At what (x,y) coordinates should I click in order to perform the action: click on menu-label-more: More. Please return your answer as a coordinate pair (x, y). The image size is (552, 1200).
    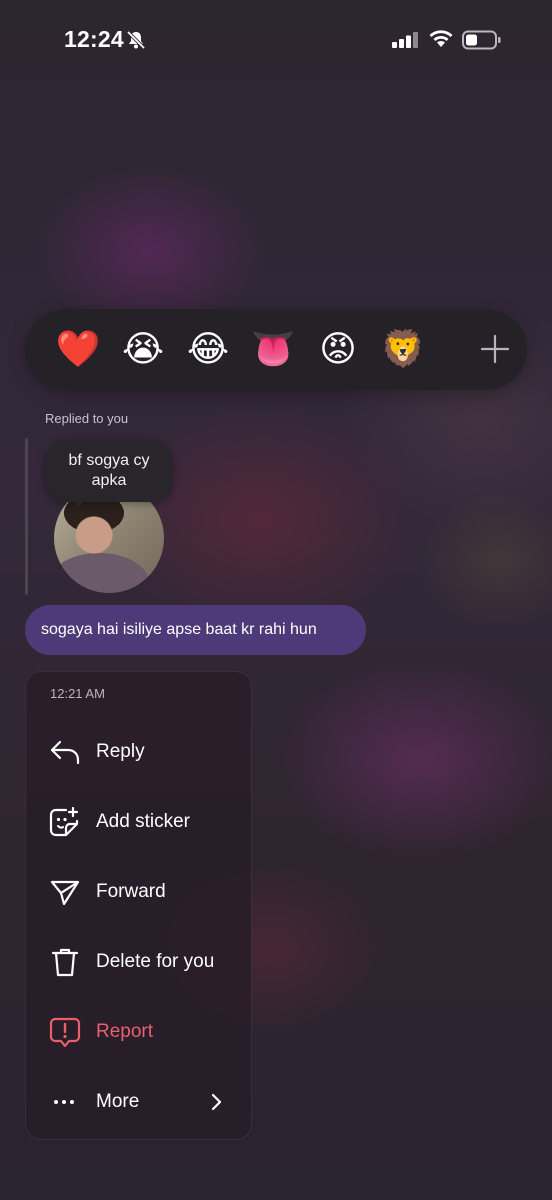
    Looking at the image, I should click on (118, 1101).